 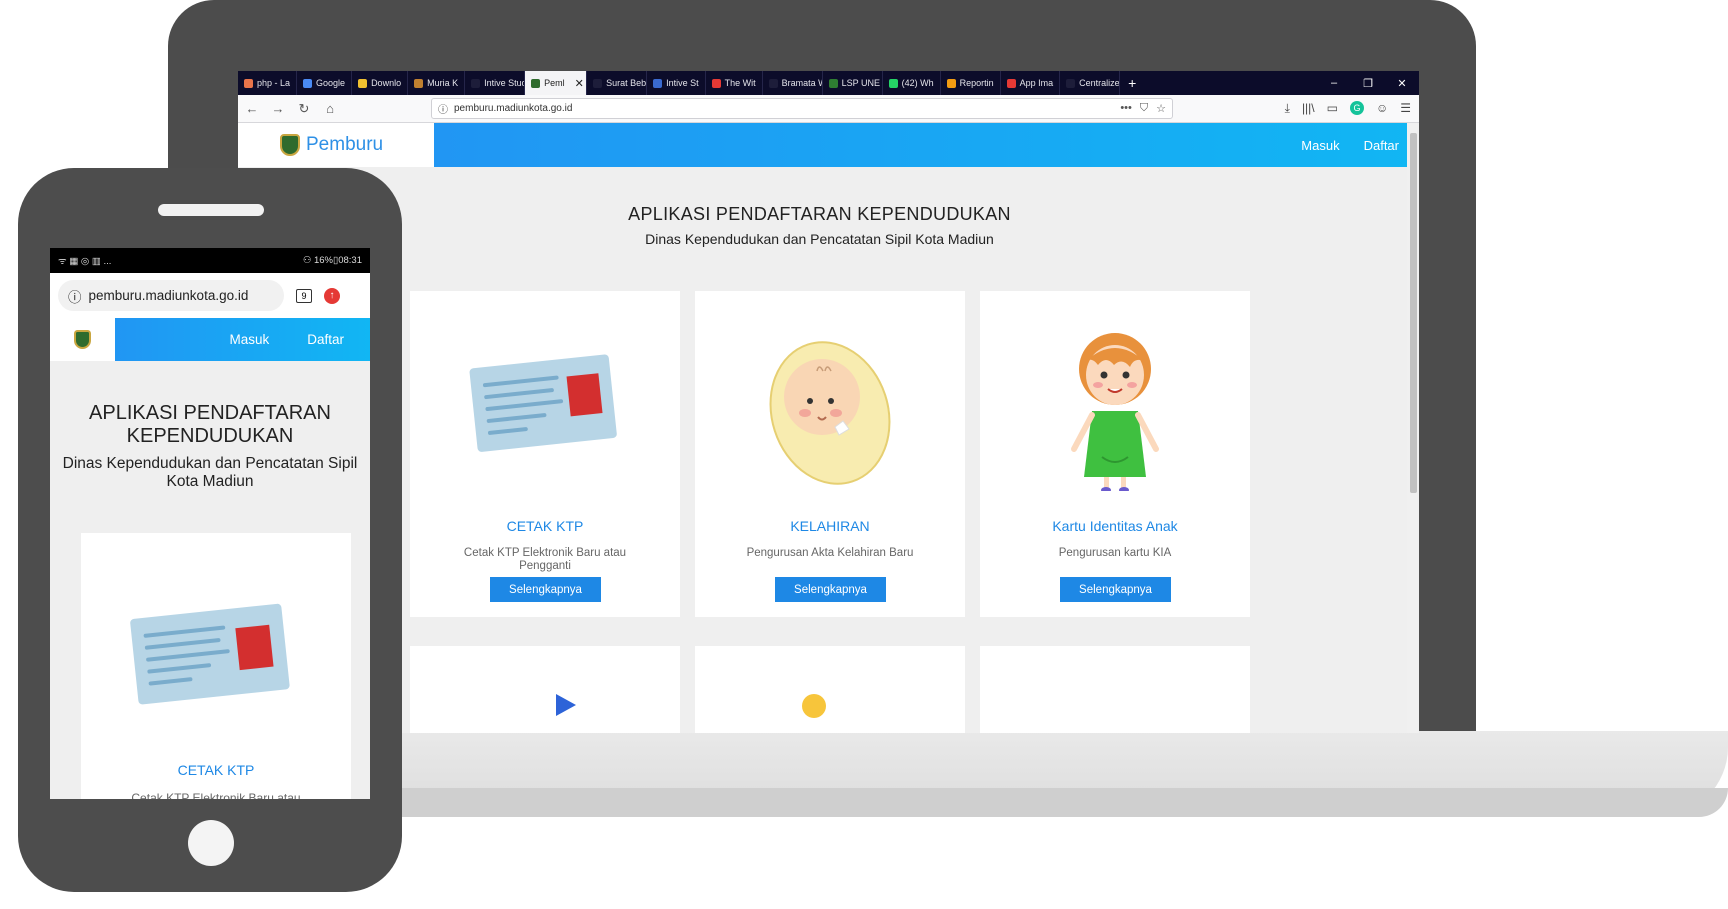 I want to click on home-icon: ⌂, so click(x=330, y=108).